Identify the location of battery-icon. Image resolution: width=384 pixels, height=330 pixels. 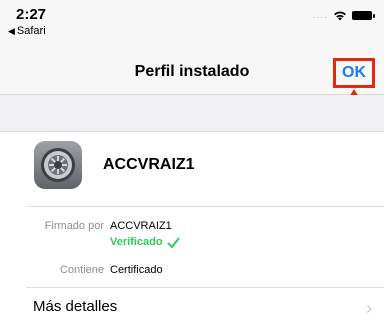
(363, 15).